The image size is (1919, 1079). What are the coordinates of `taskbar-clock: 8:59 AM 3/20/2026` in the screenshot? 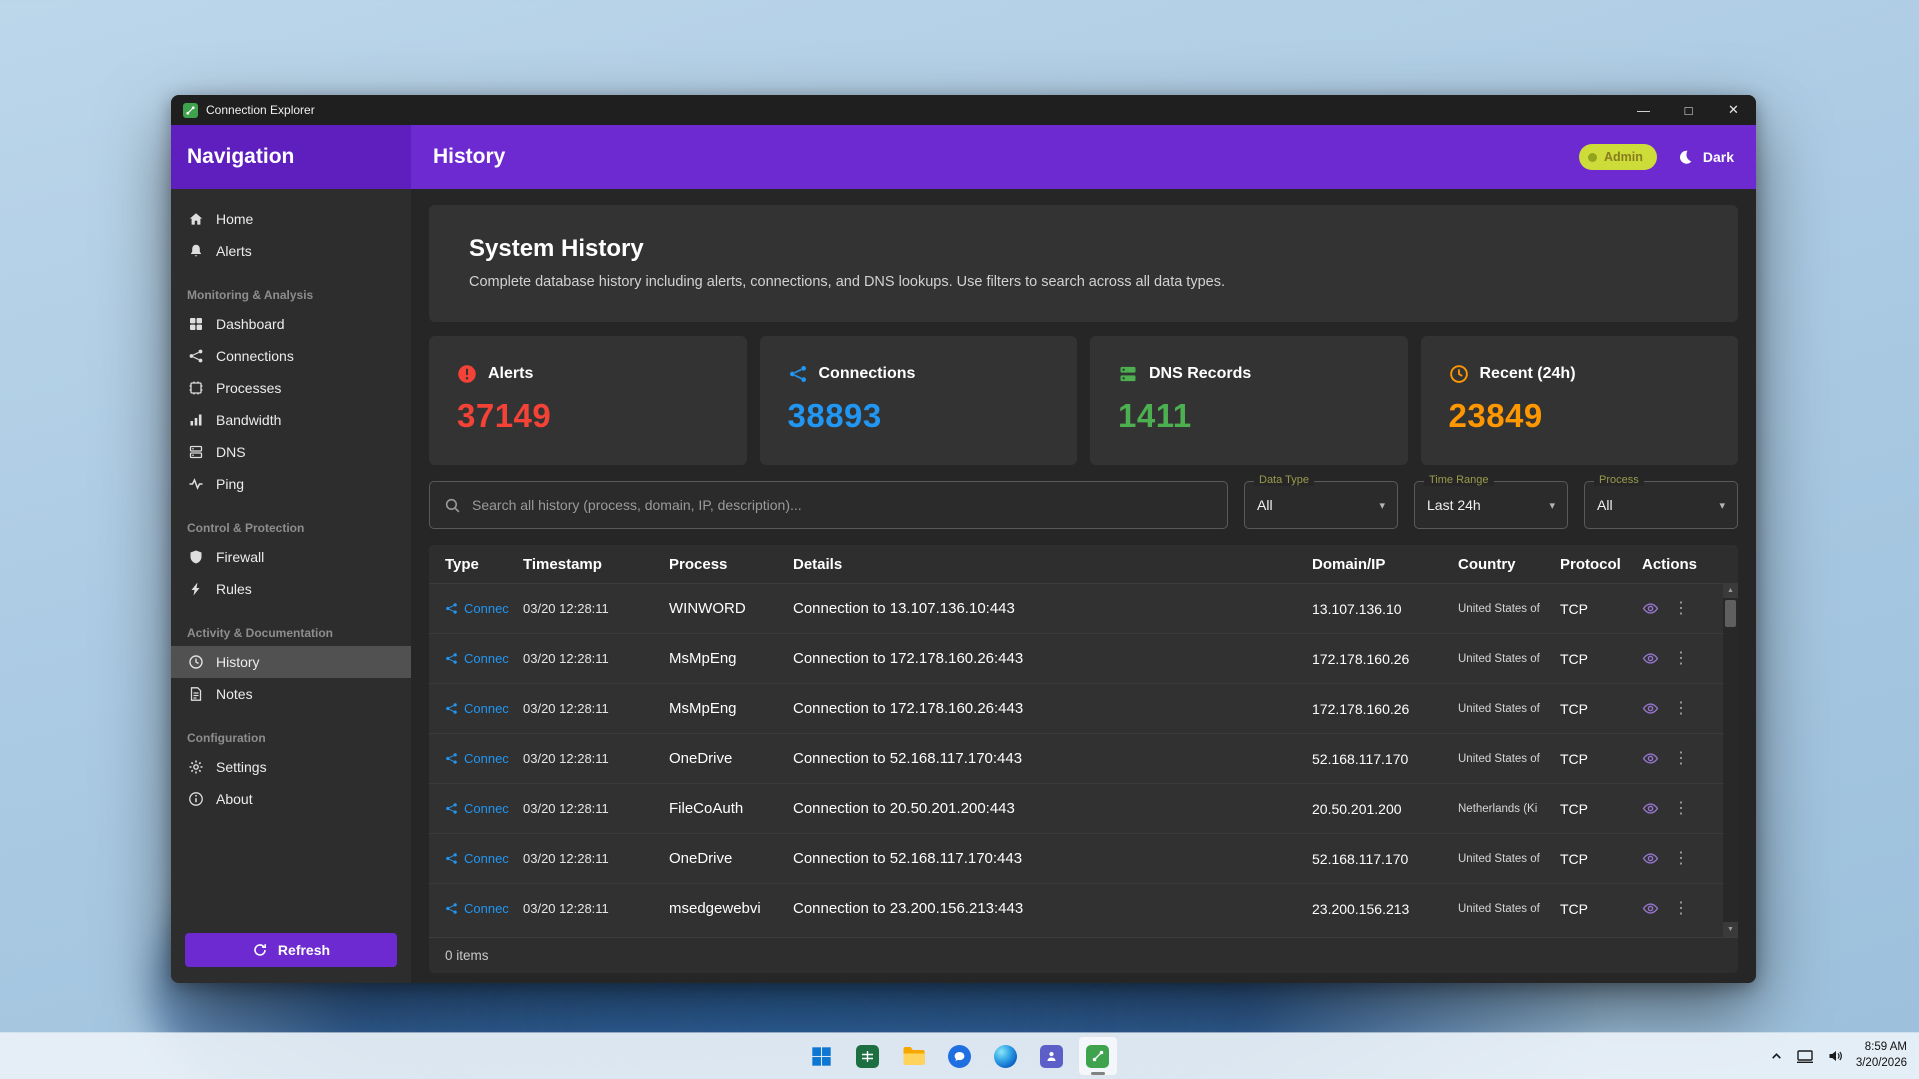 It's located at (1881, 1055).